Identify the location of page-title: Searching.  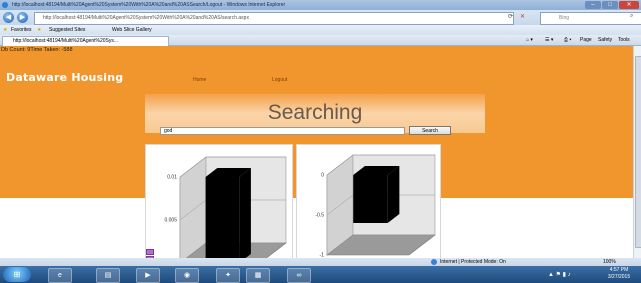
(315, 112).